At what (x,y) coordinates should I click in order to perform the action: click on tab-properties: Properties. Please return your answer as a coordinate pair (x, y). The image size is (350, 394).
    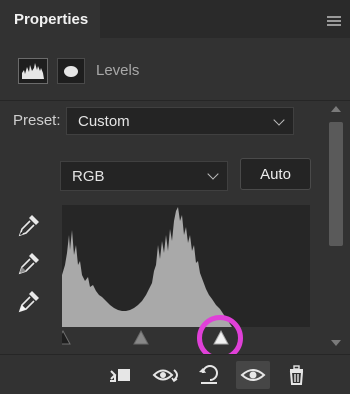
    Looking at the image, I should click on (50, 19).